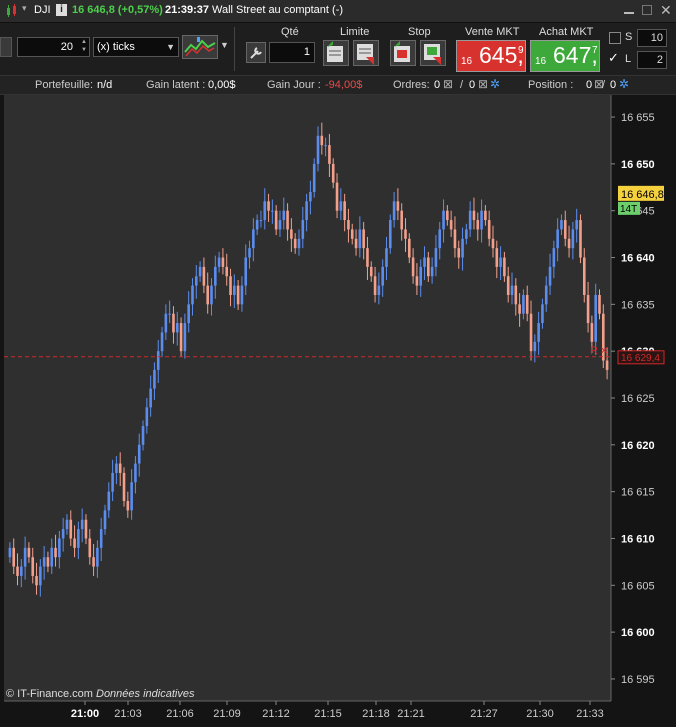  I want to click on stop-buy-button, so click(403, 53).